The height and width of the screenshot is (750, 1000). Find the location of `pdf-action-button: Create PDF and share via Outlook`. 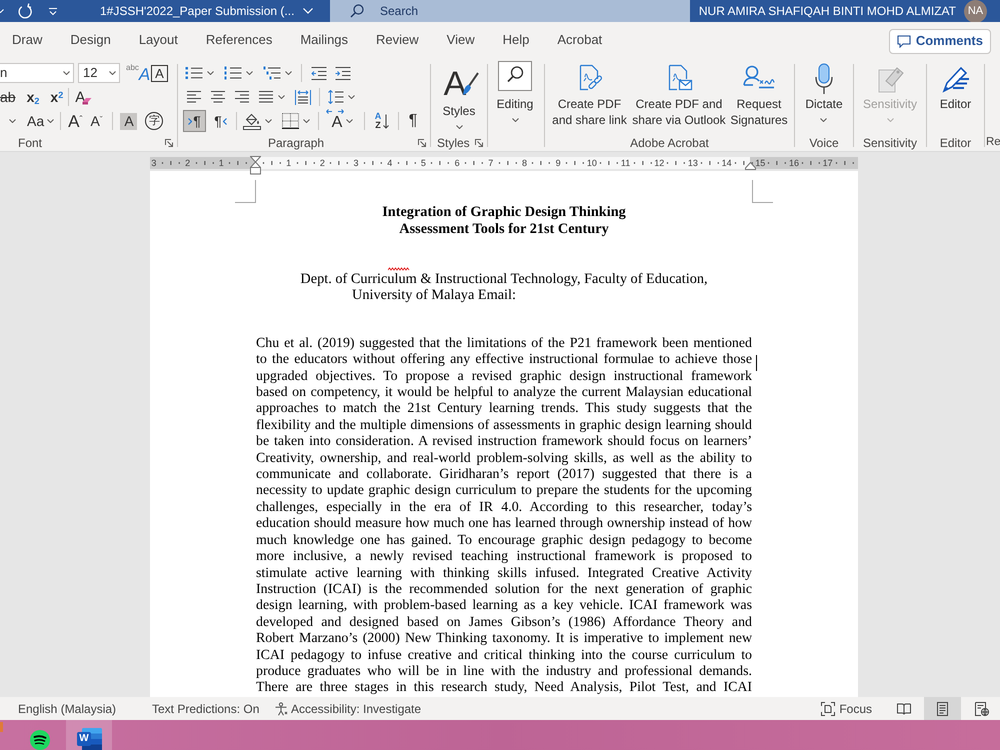

pdf-action-button: Create PDF and share via Outlook is located at coordinates (679, 97).